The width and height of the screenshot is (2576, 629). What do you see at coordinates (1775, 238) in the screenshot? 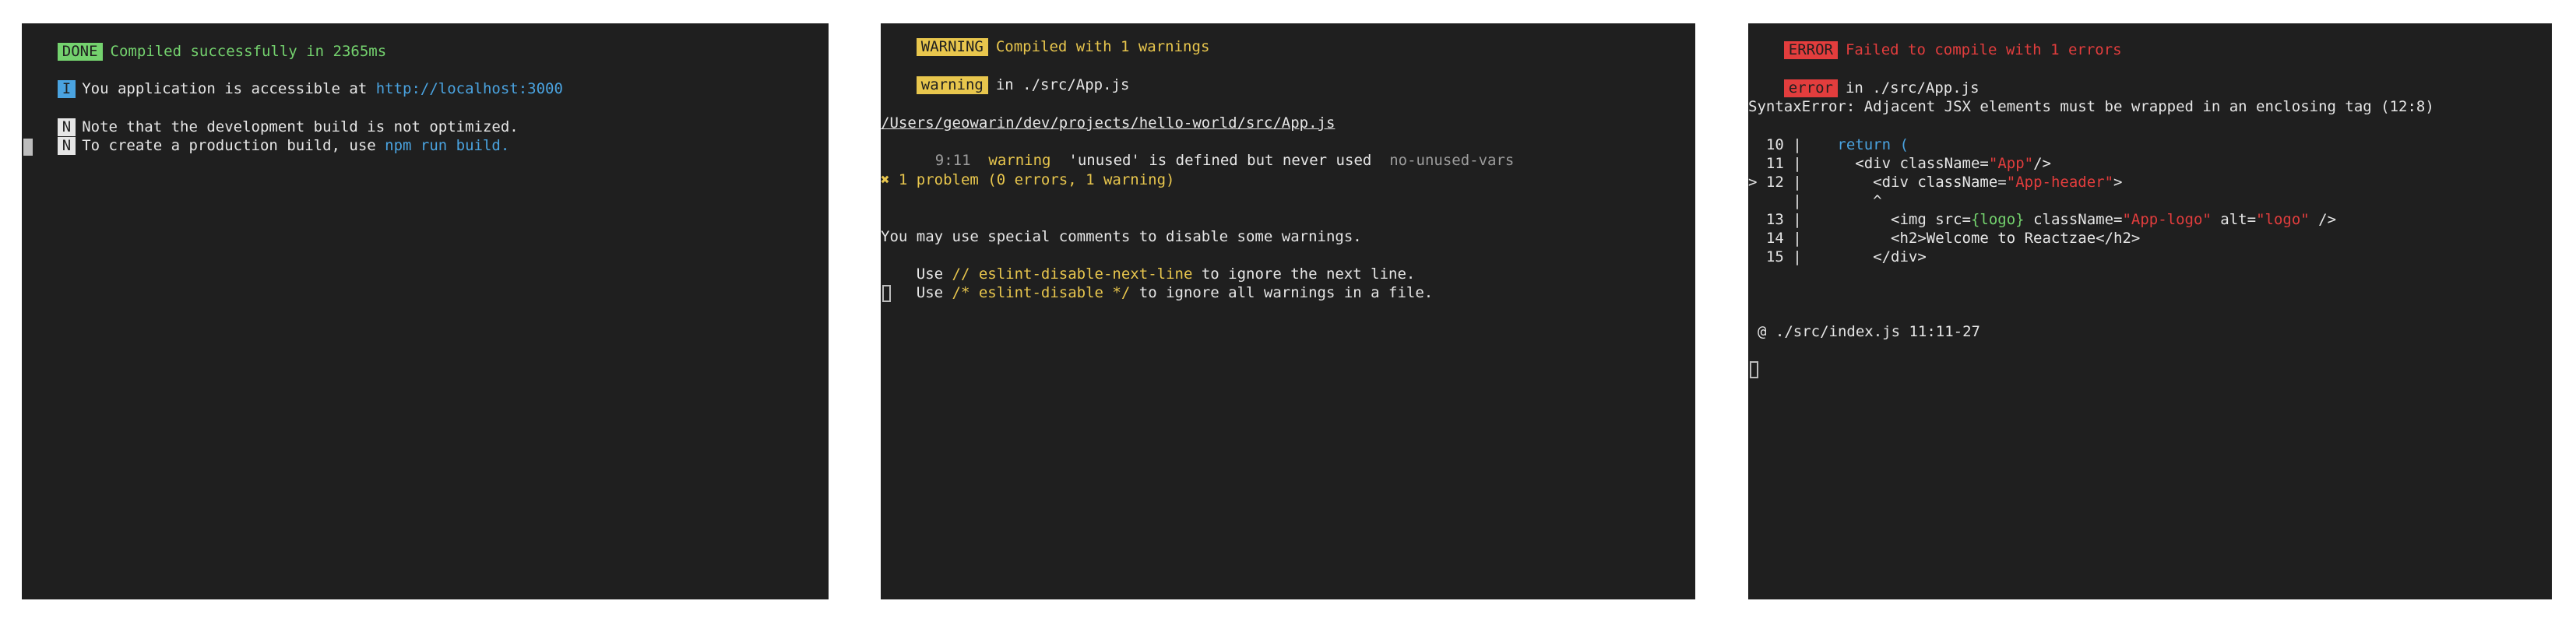
I see `line-number: 14 |` at bounding box center [1775, 238].